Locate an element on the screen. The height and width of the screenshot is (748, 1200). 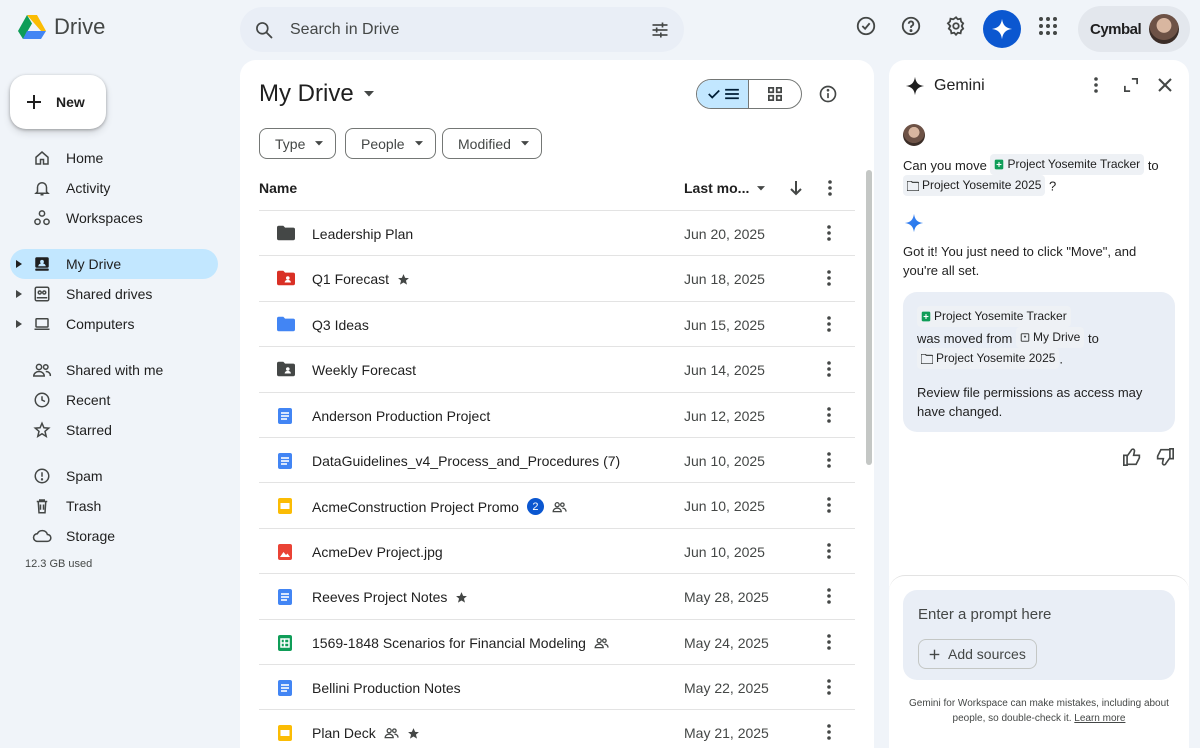
table-row: Q3 Ideas Jun 15, 2025 is located at coordinates (557, 323).